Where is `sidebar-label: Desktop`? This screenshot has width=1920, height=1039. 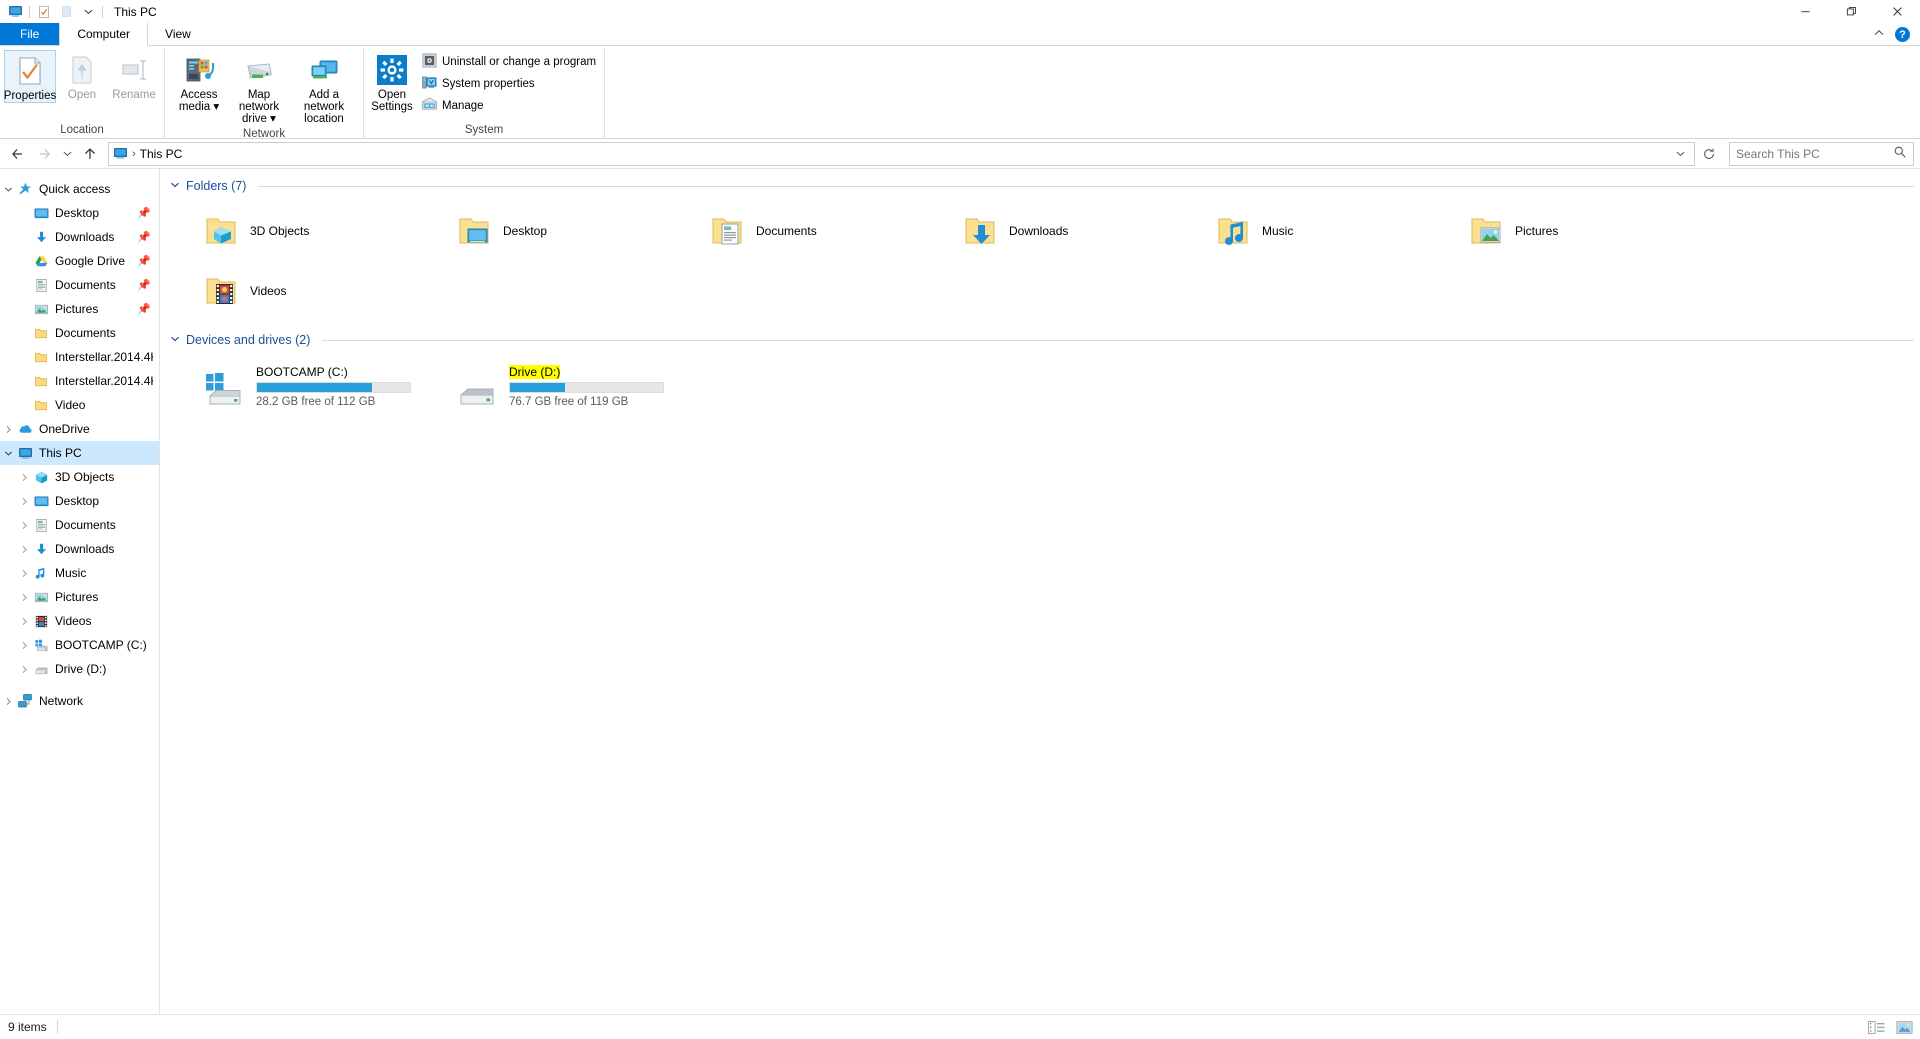 sidebar-label: Desktop is located at coordinates (77, 501).